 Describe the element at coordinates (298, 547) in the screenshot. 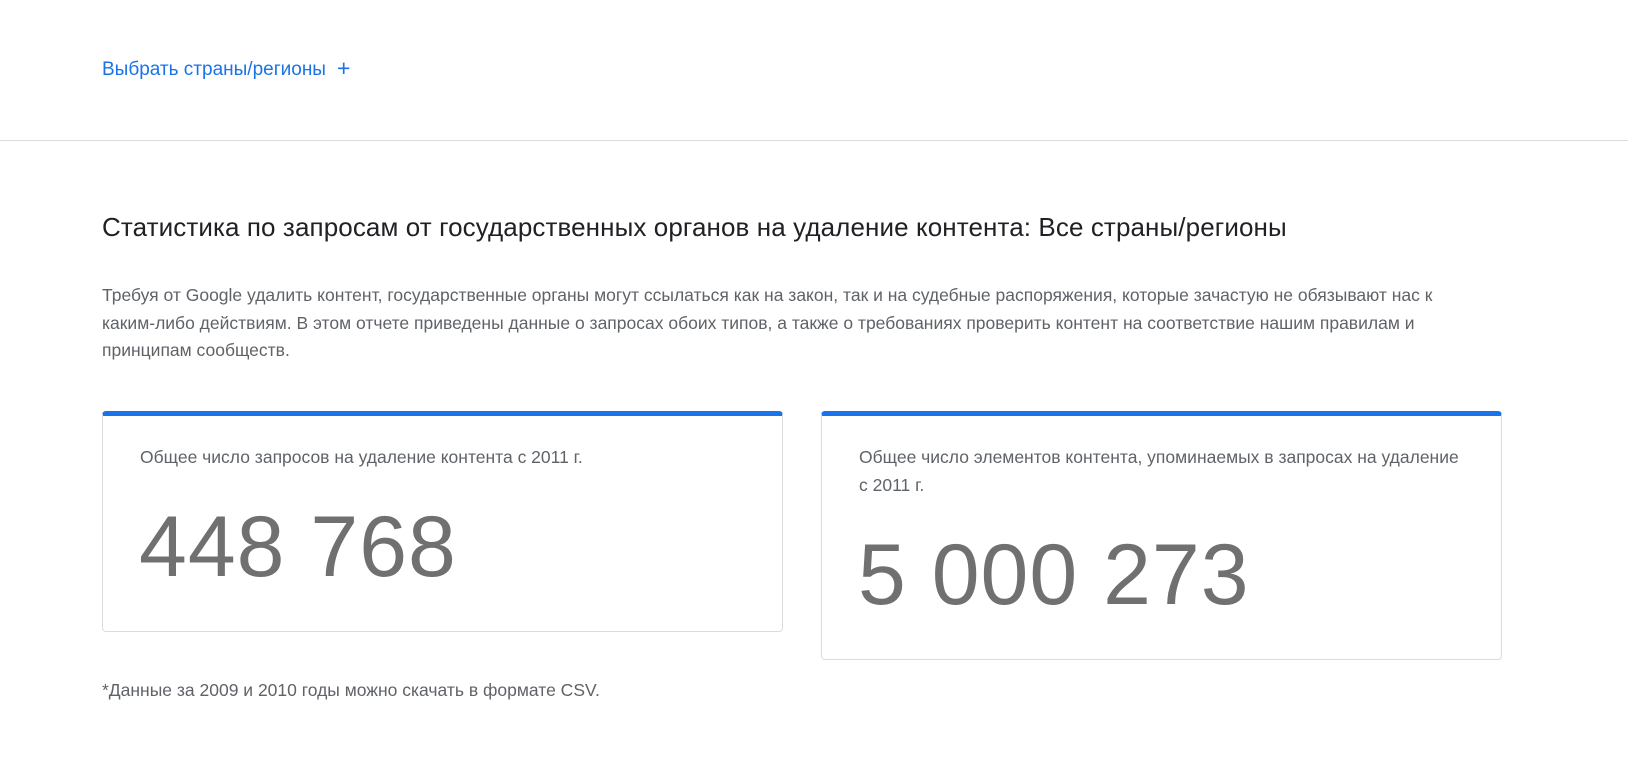

I see `total-requests-value: 448 768` at that location.